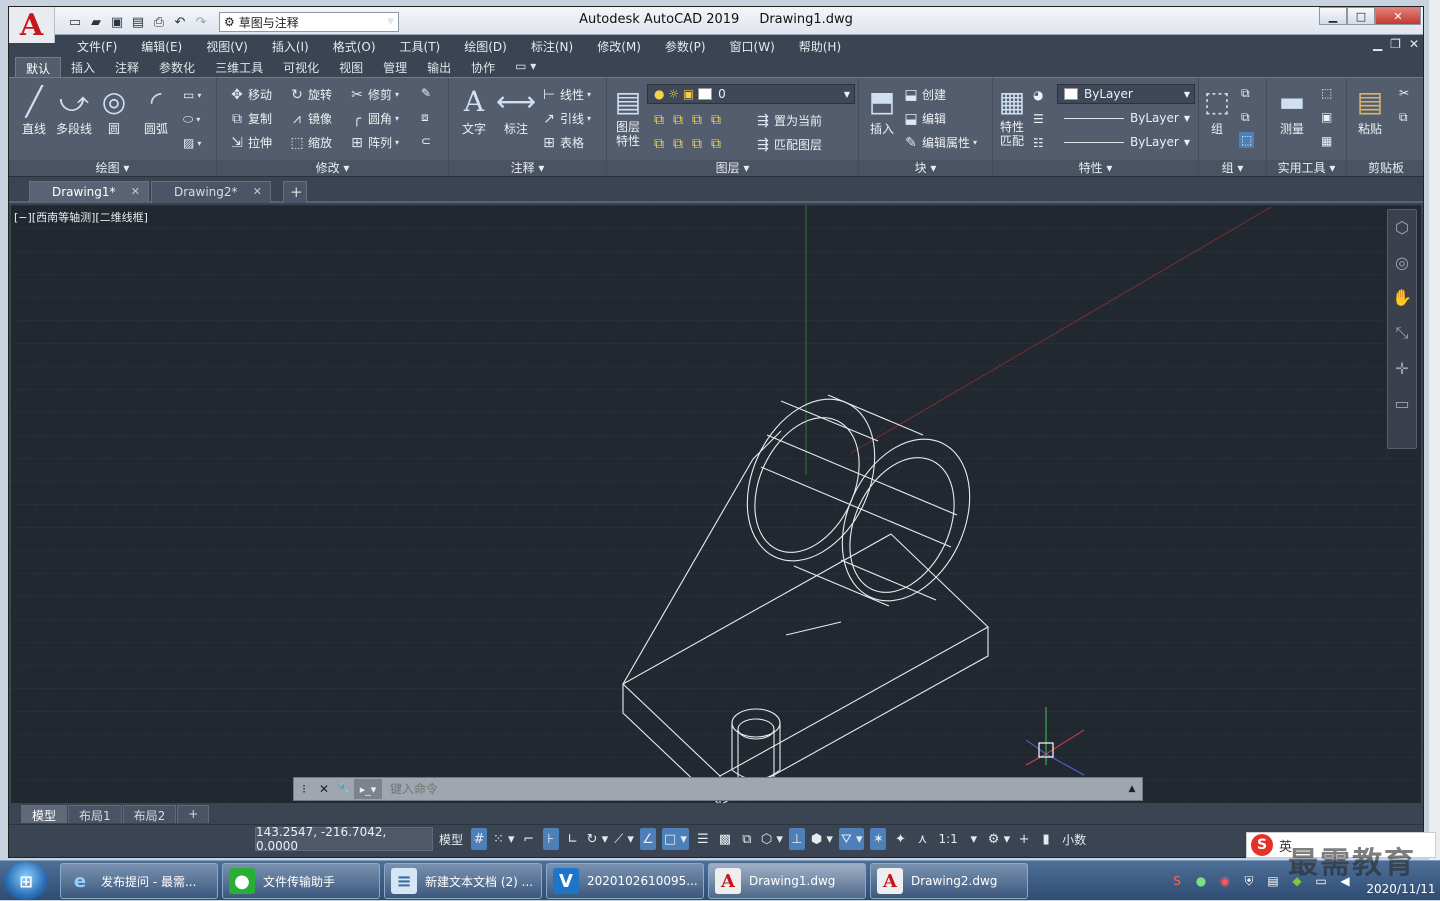  Describe the element at coordinates (1306, 168) in the screenshot. I see `panel-title-utilities: 实用工具 ▾` at that location.